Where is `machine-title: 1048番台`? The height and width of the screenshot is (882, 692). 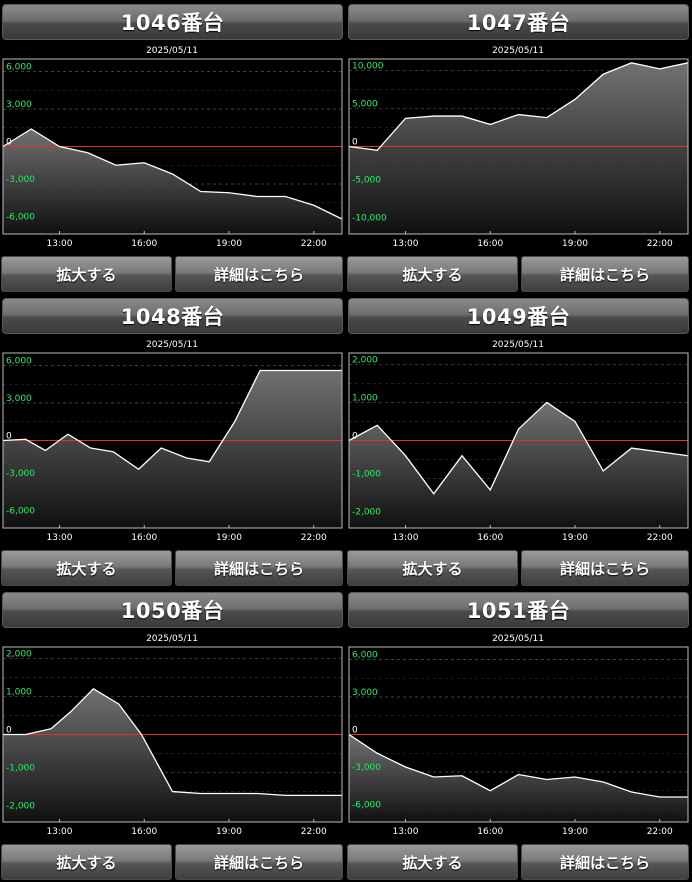
machine-title: 1048番台 is located at coordinates (172, 316).